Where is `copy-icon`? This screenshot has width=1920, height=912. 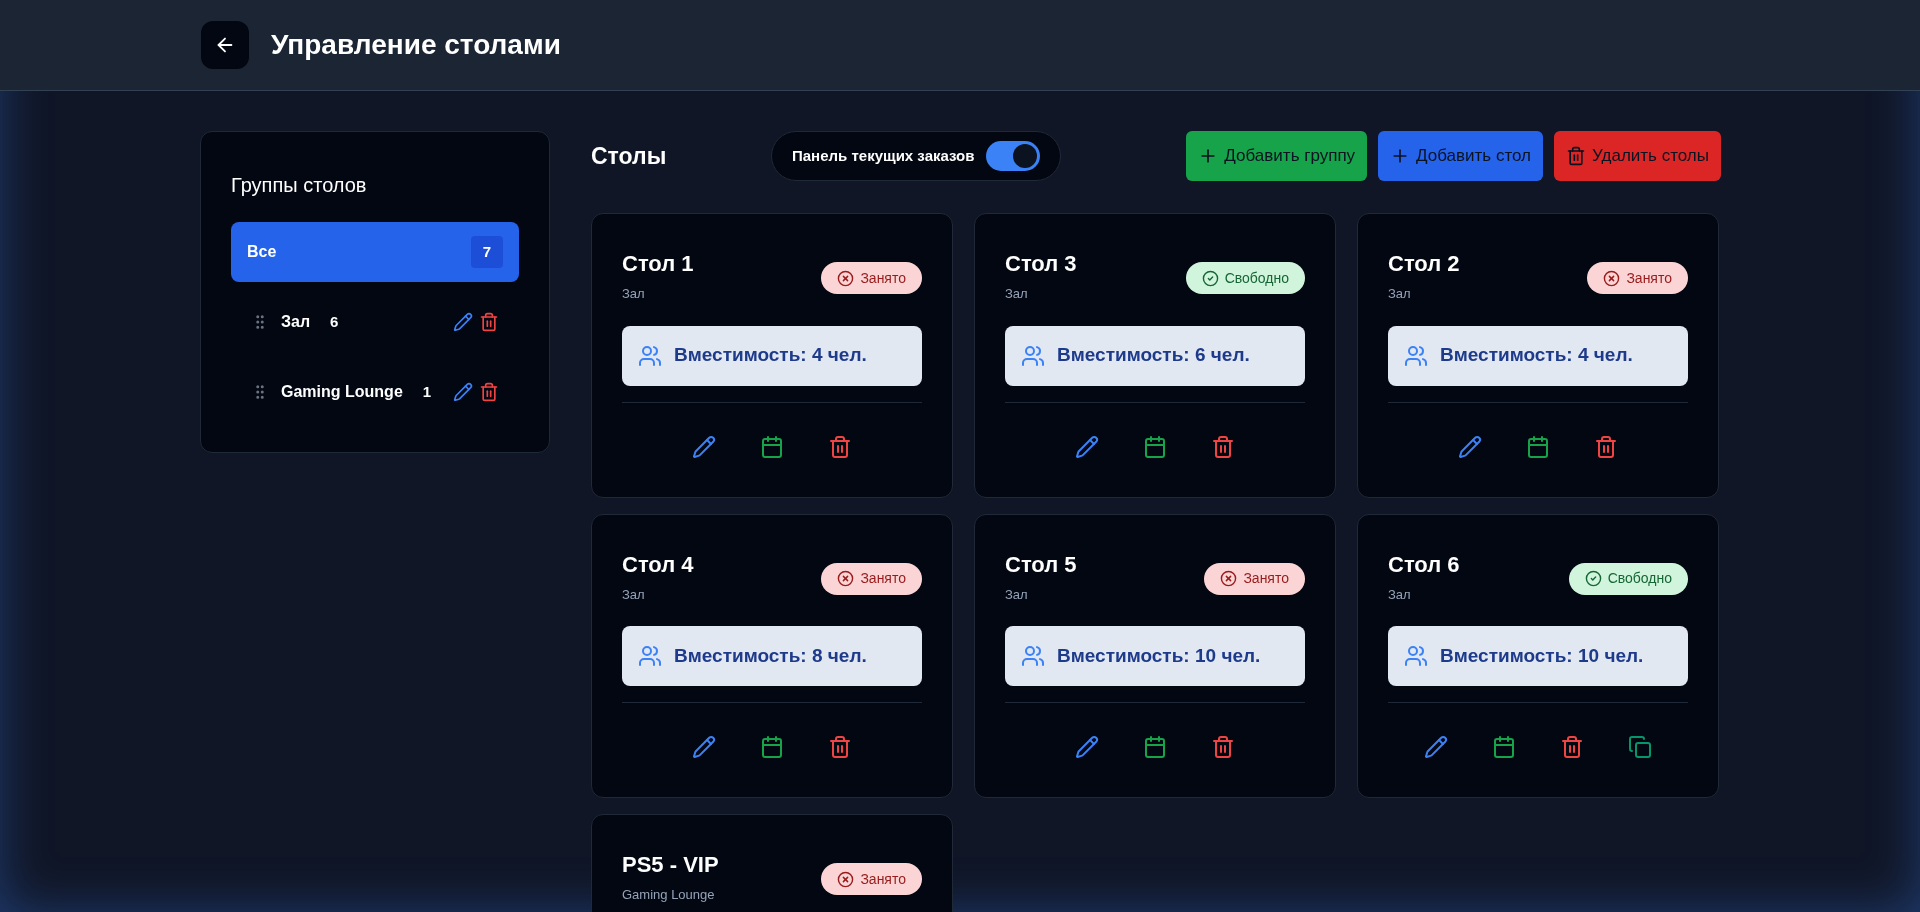
copy-icon is located at coordinates (1640, 747).